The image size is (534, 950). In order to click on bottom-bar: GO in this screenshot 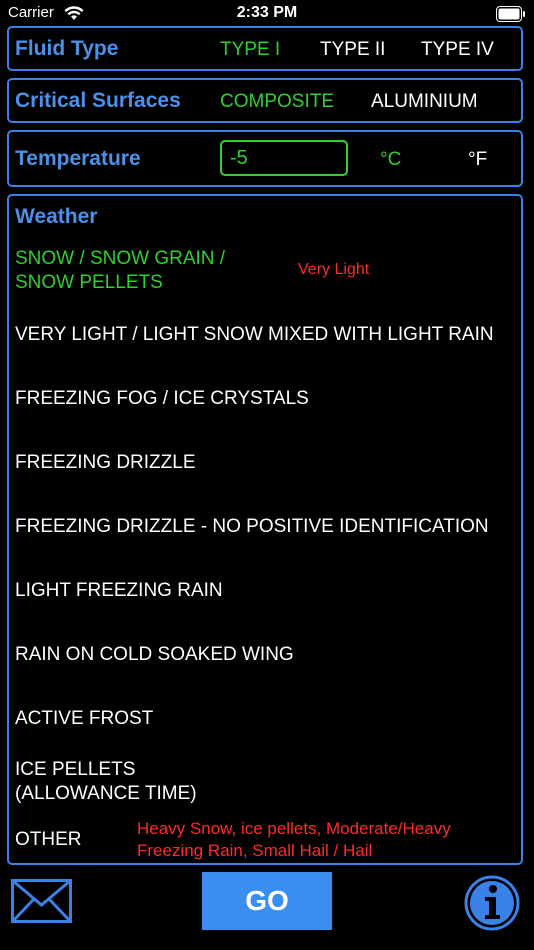, I will do `click(267, 908)`.